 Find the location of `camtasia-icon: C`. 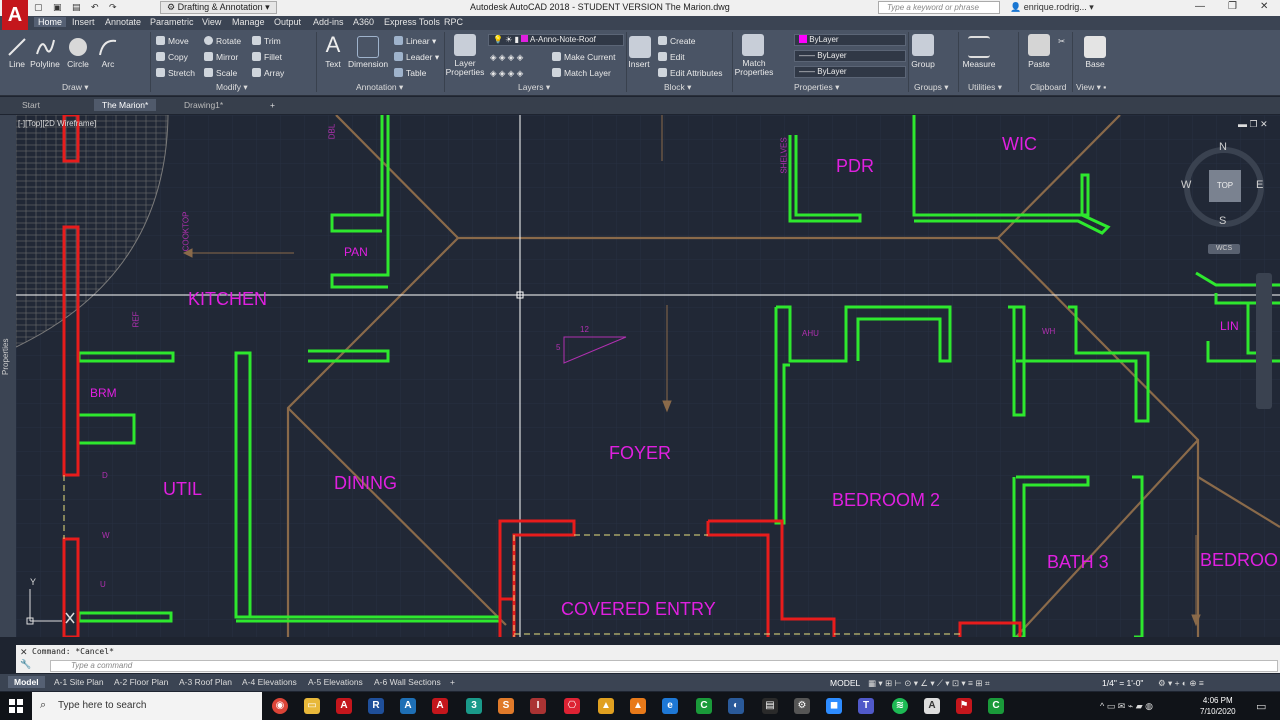

camtasia-icon: C is located at coordinates (704, 706).